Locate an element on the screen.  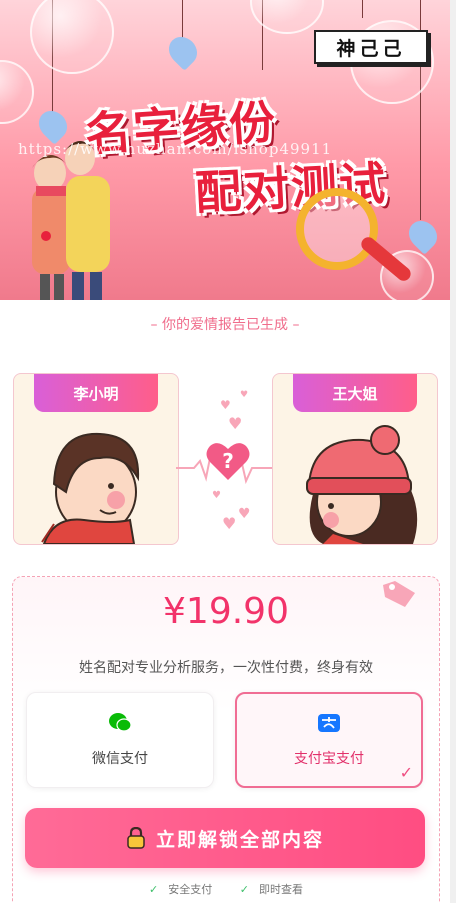
brand-logo: 神己己 is located at coordinates (371, 47).